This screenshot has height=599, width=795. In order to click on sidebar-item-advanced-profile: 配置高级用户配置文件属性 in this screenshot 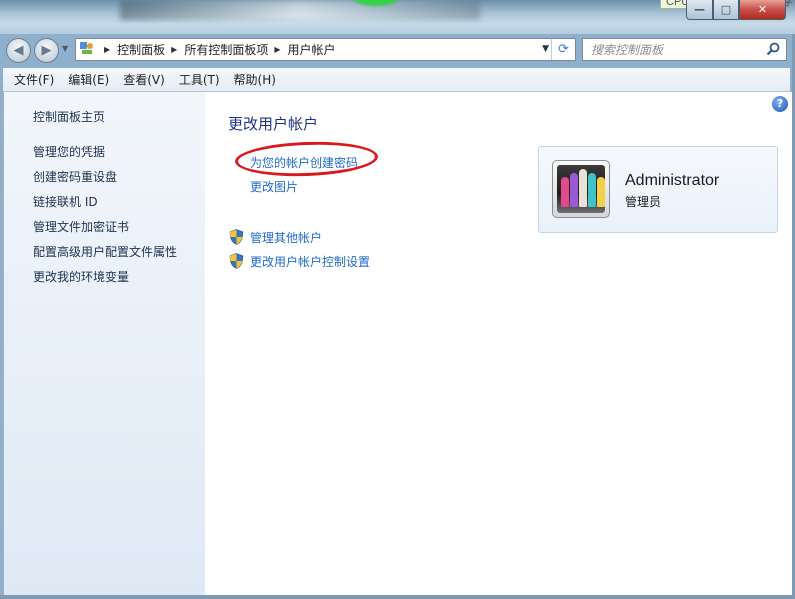, I will do `click(105, 251)`.